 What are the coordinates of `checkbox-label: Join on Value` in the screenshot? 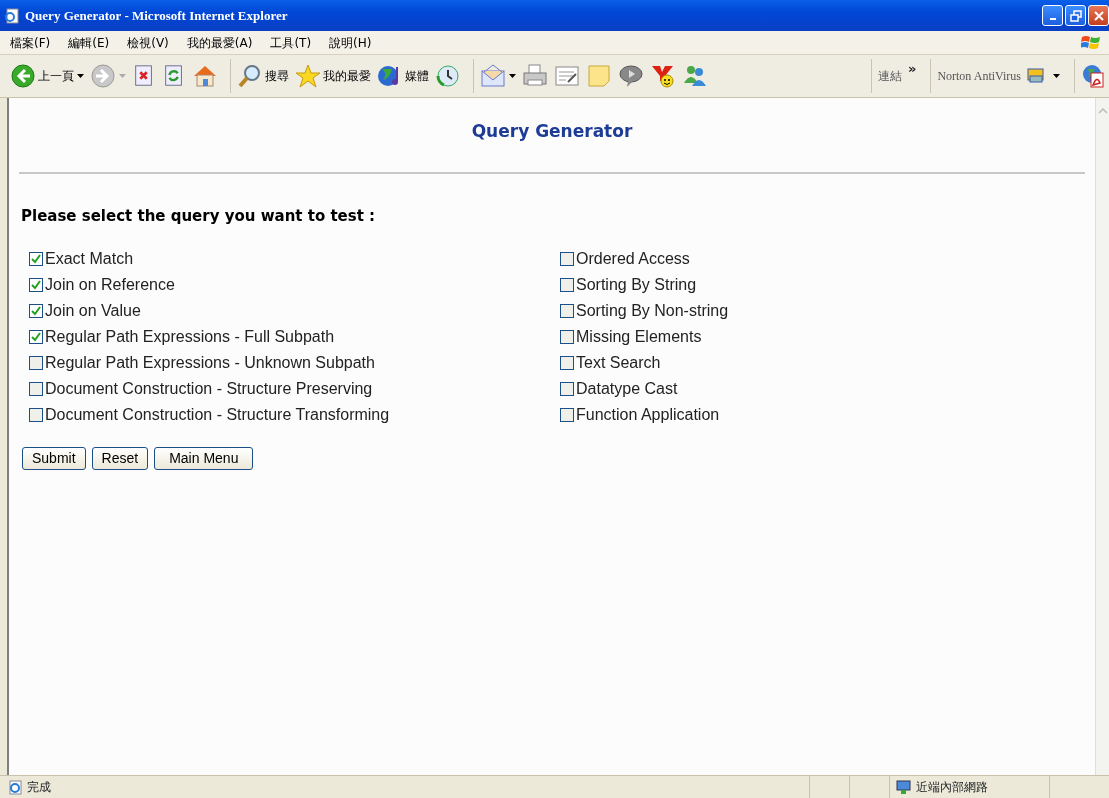 It's located at (93, 311).